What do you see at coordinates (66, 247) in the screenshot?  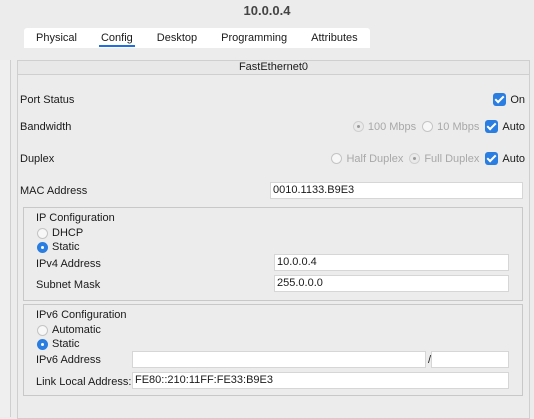 I see `ipv4-static-label: Static` at bounding box center [66, 247].